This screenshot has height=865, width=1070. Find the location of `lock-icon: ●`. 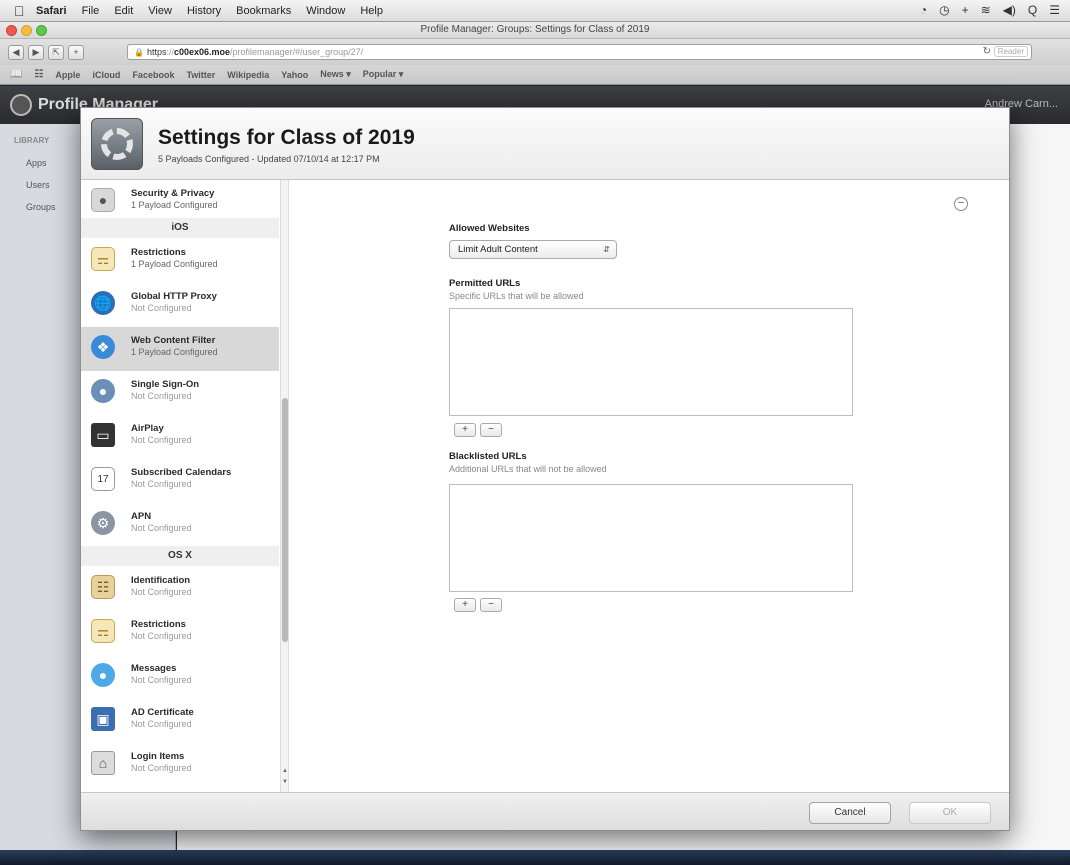

lock-icon: ● is located at coordinates (103, 200).